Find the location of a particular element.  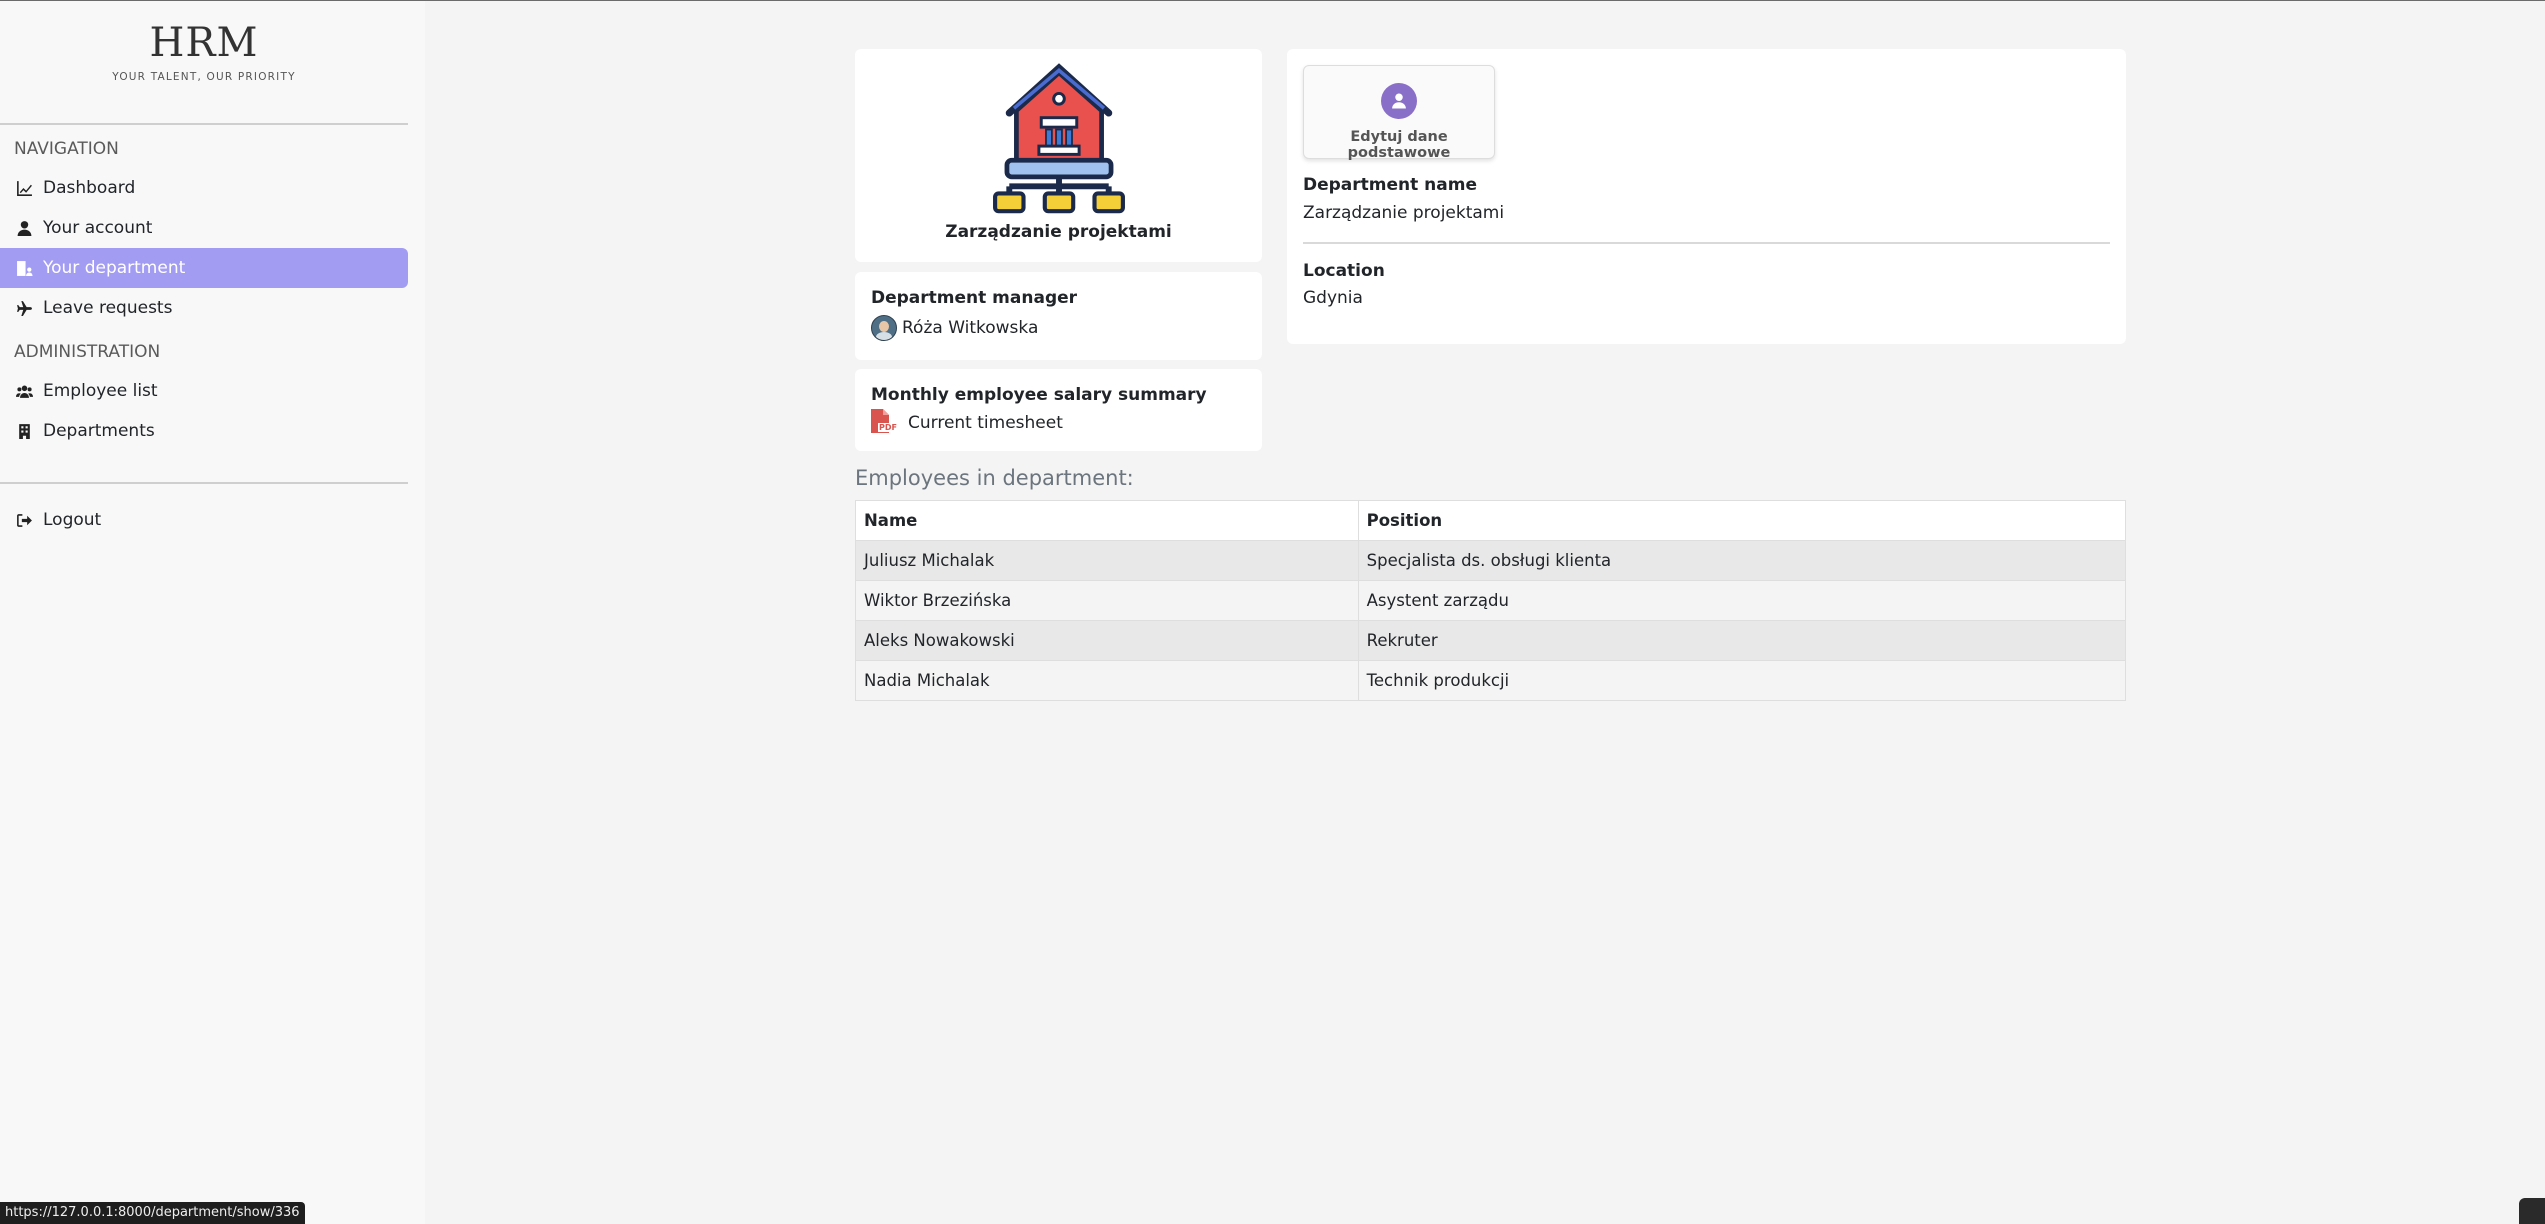

table-header-row: Name Position is located at coordinates (1491, 520).